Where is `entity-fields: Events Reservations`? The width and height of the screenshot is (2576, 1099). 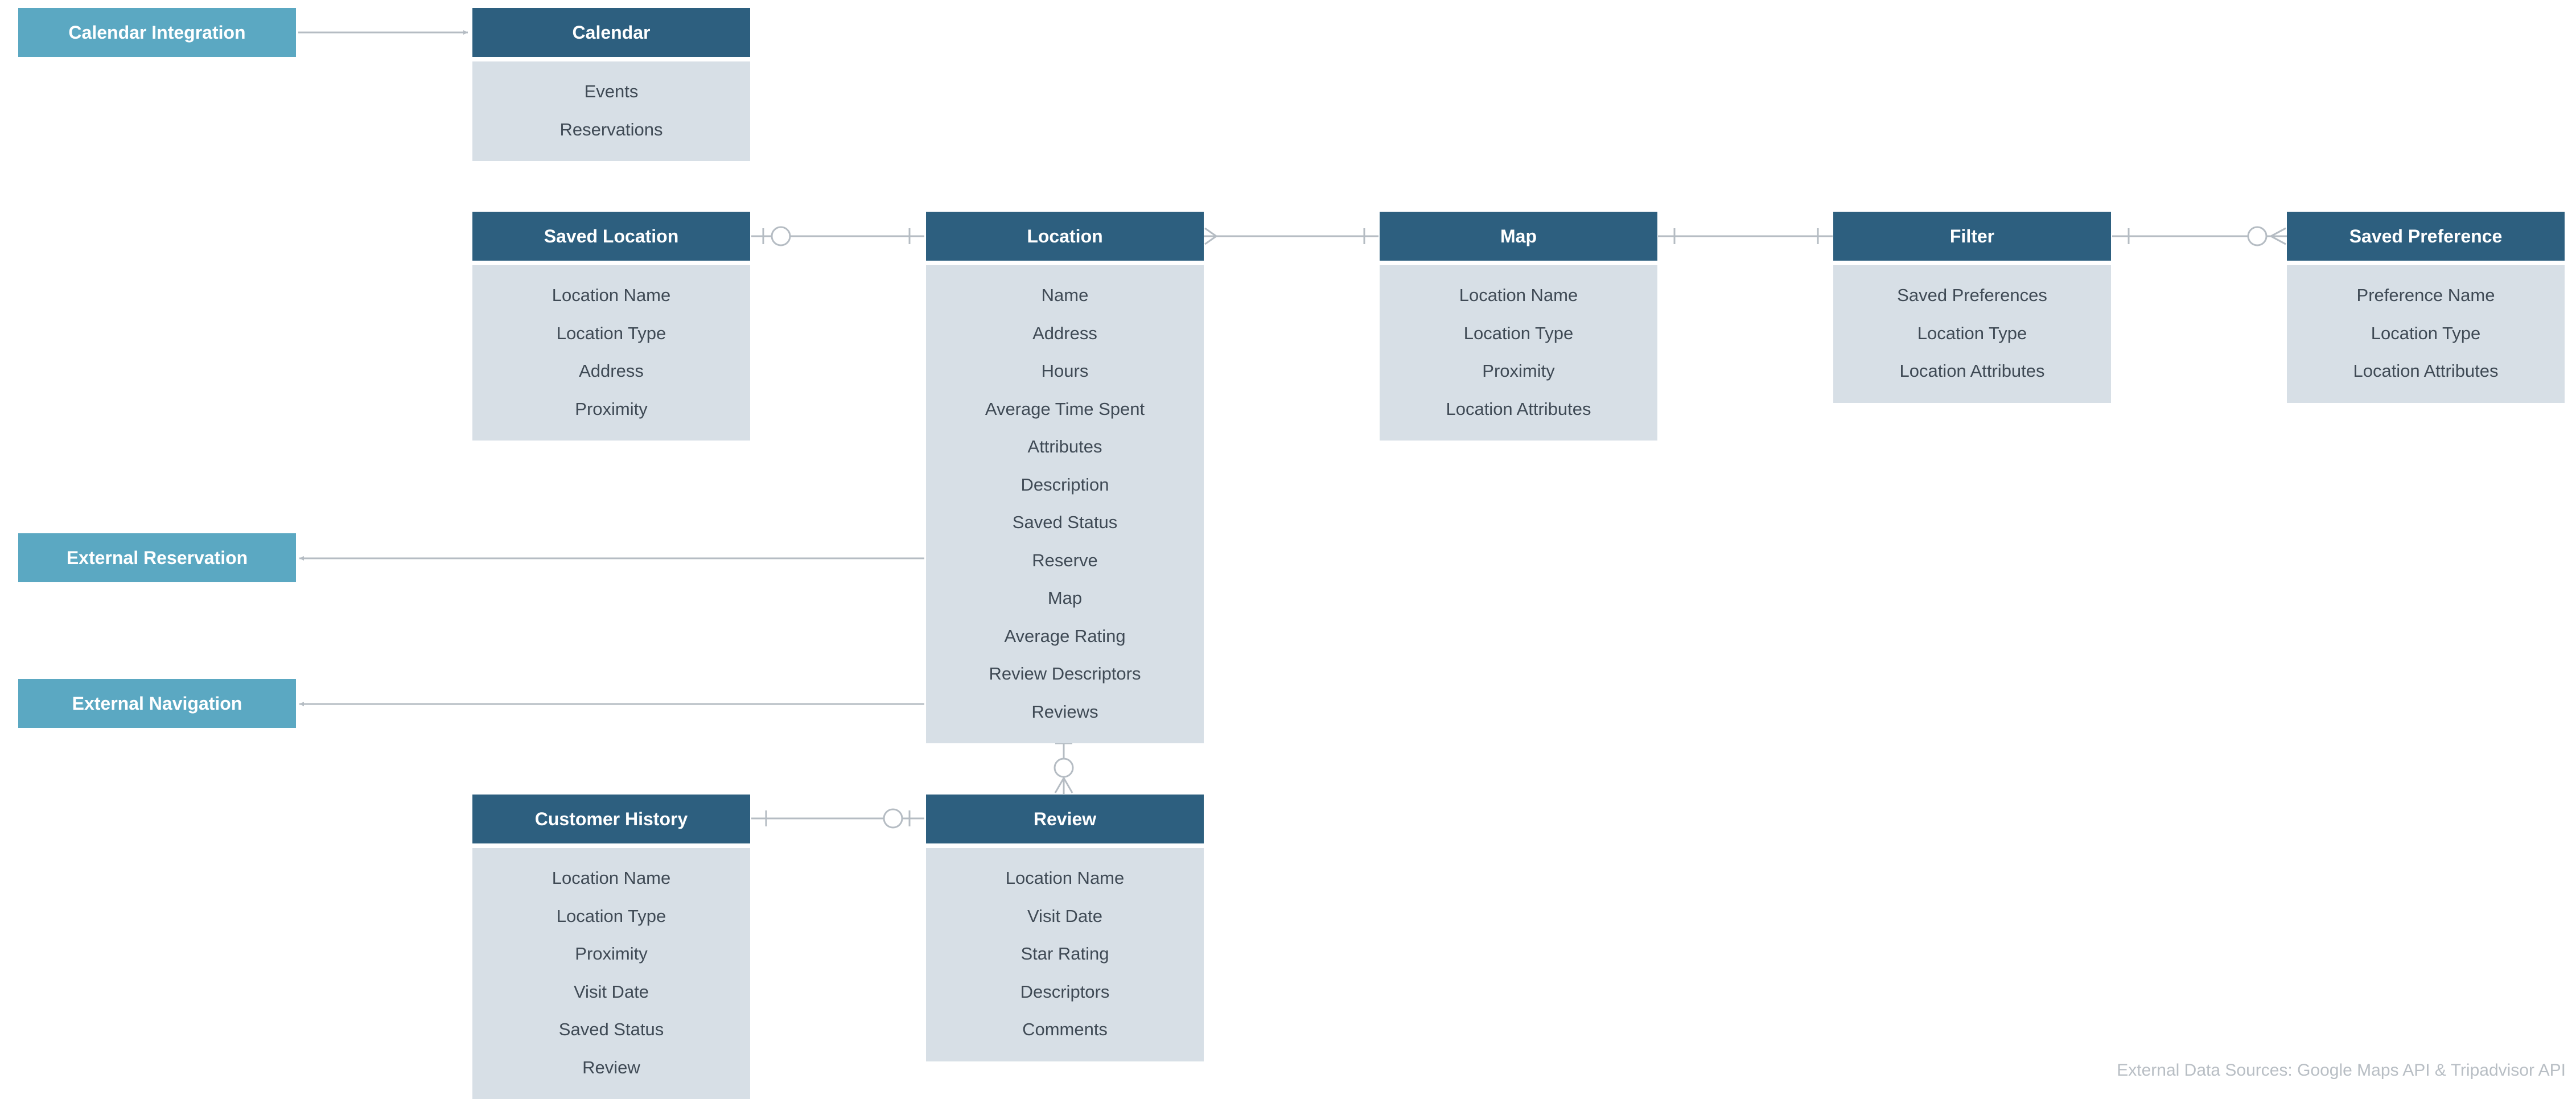
entity-fields: Events Reservations is located at coordinates (611, 111).